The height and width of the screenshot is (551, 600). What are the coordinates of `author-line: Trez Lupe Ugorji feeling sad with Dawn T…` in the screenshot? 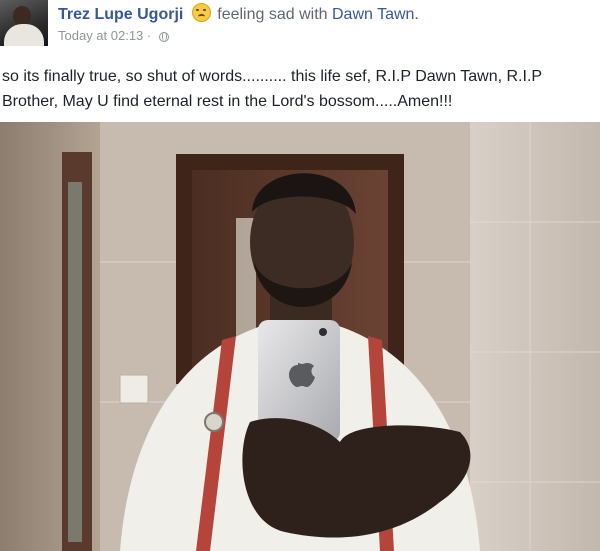 It's located at (238, 13).